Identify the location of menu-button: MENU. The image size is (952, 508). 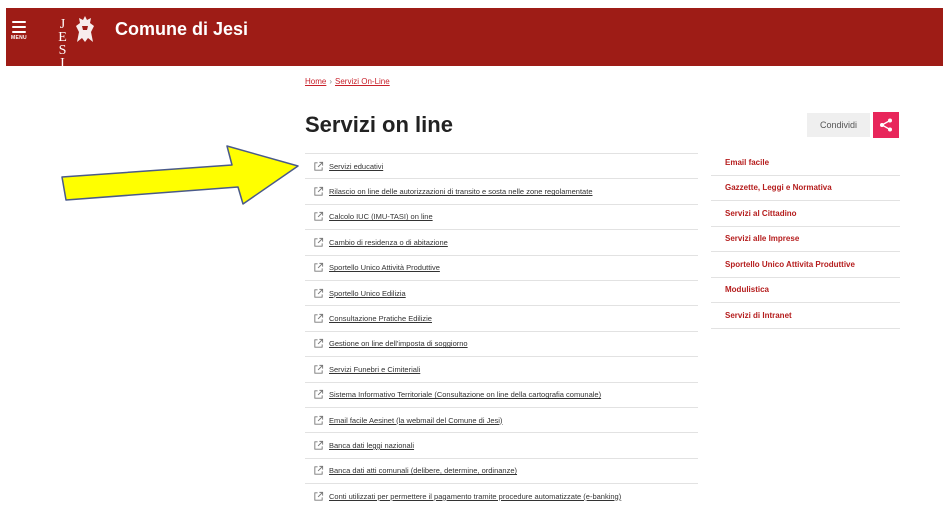
(19, 34).